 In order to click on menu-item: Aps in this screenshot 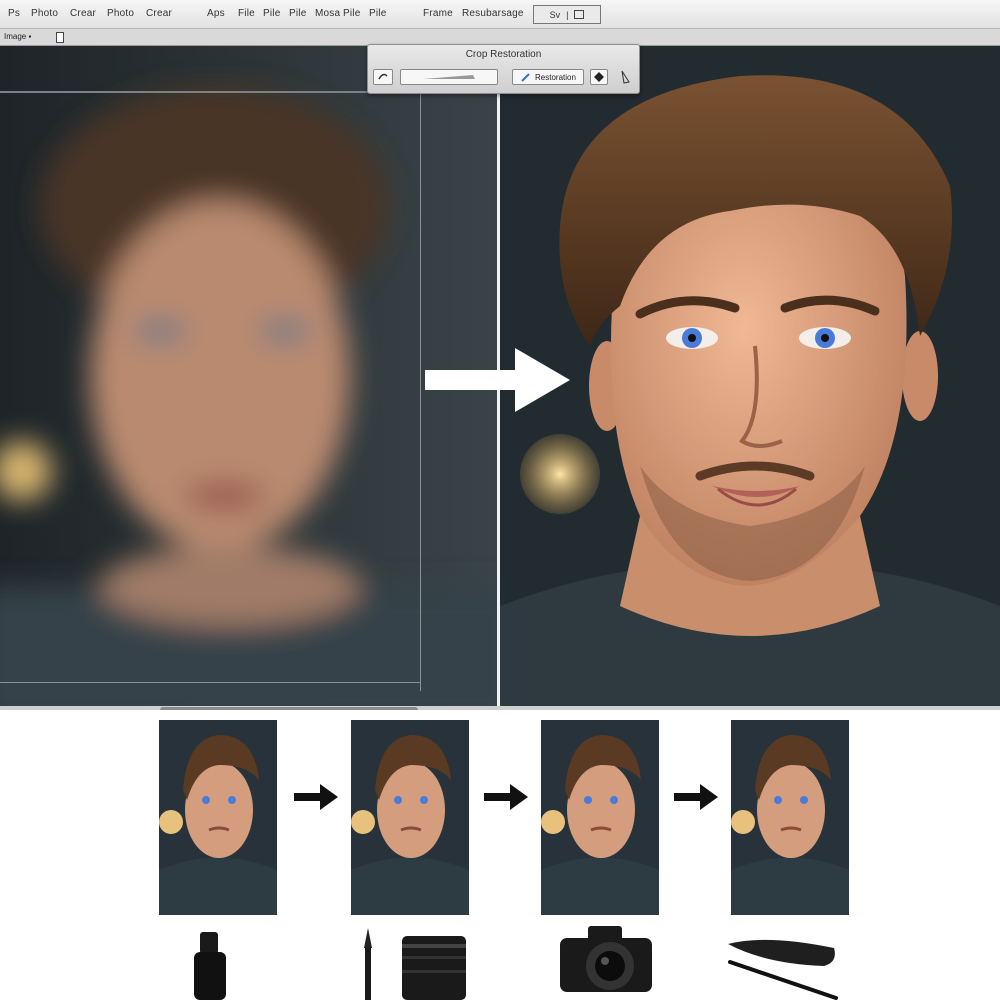, I will do `click(216, 13)`.